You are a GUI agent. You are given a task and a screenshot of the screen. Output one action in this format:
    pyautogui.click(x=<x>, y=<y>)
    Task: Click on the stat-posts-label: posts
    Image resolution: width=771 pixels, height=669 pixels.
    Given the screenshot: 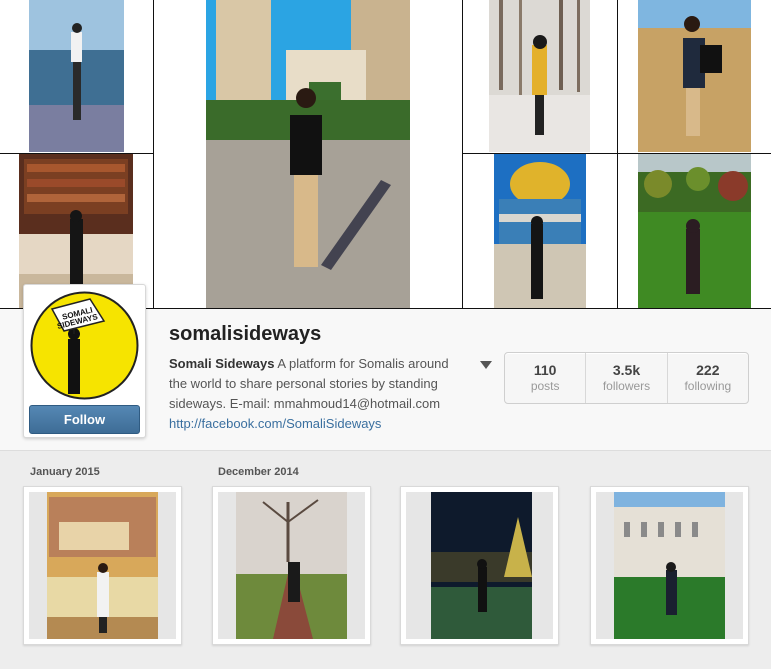 What is the action you would take?
    pyautogui.click(x=545, y=386)
    